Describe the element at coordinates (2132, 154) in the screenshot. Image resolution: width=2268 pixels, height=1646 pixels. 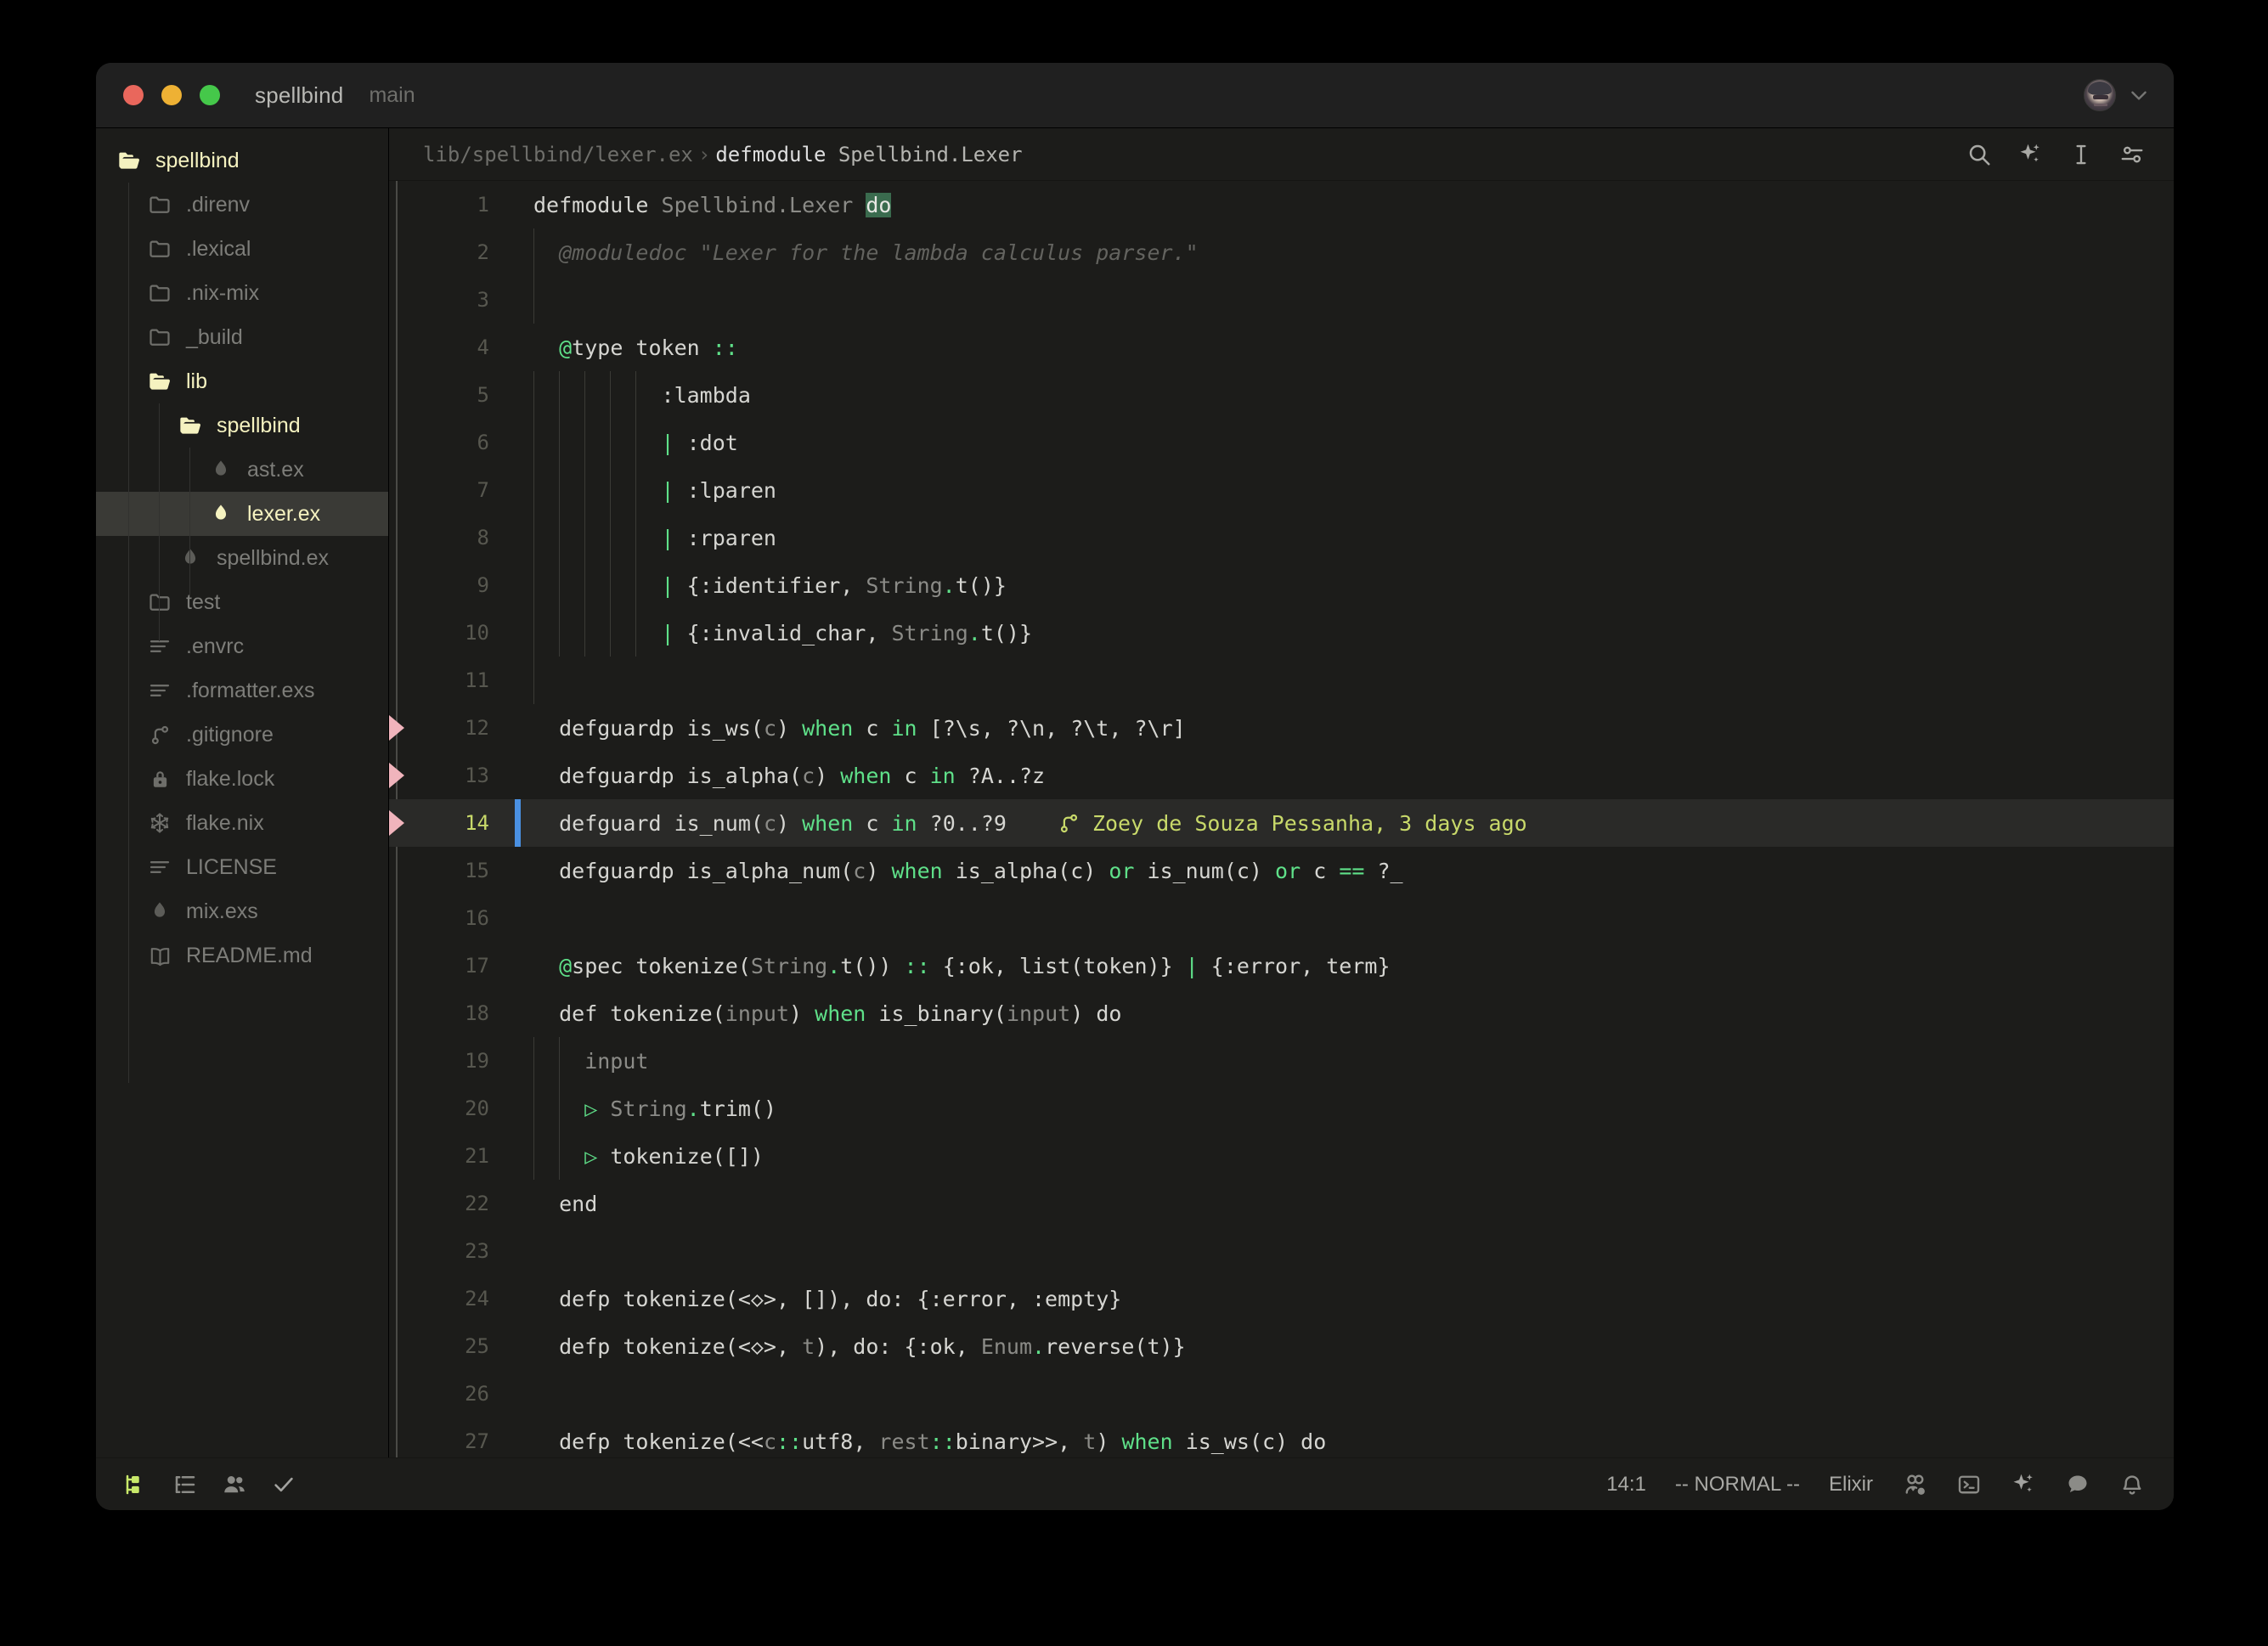
I see `settings-sliders-icon` at that location.